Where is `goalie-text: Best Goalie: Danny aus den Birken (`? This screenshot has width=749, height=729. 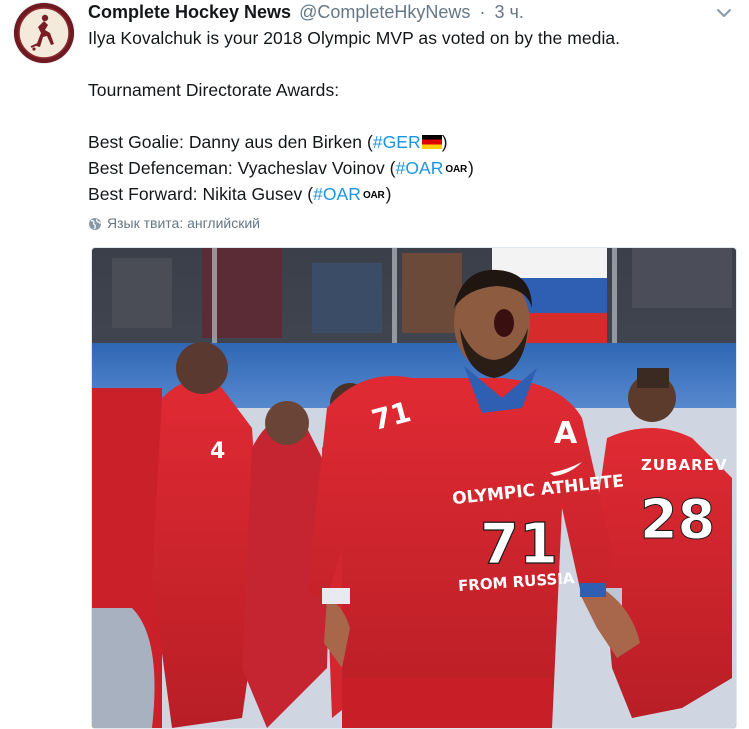 goalie-text: Best Goalie: Danny aus den Birken ( is located at coordinates (230, 142).